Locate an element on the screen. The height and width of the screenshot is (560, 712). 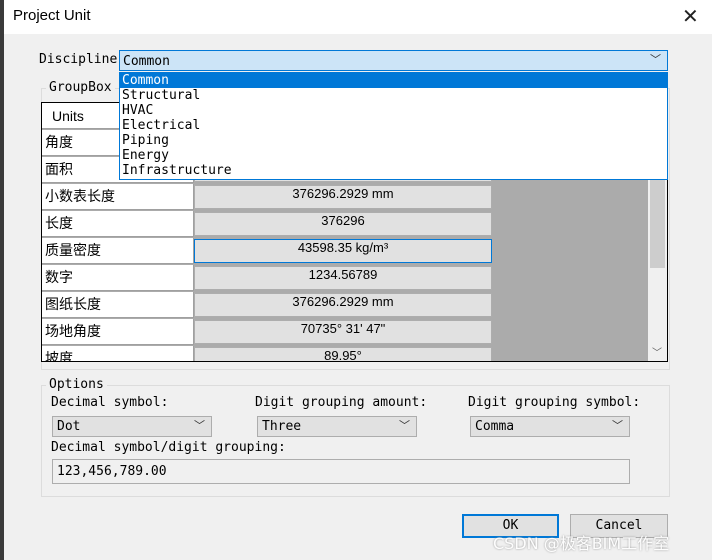
digit-grouping-amount-value: Three is located at coordinates (282, 426).